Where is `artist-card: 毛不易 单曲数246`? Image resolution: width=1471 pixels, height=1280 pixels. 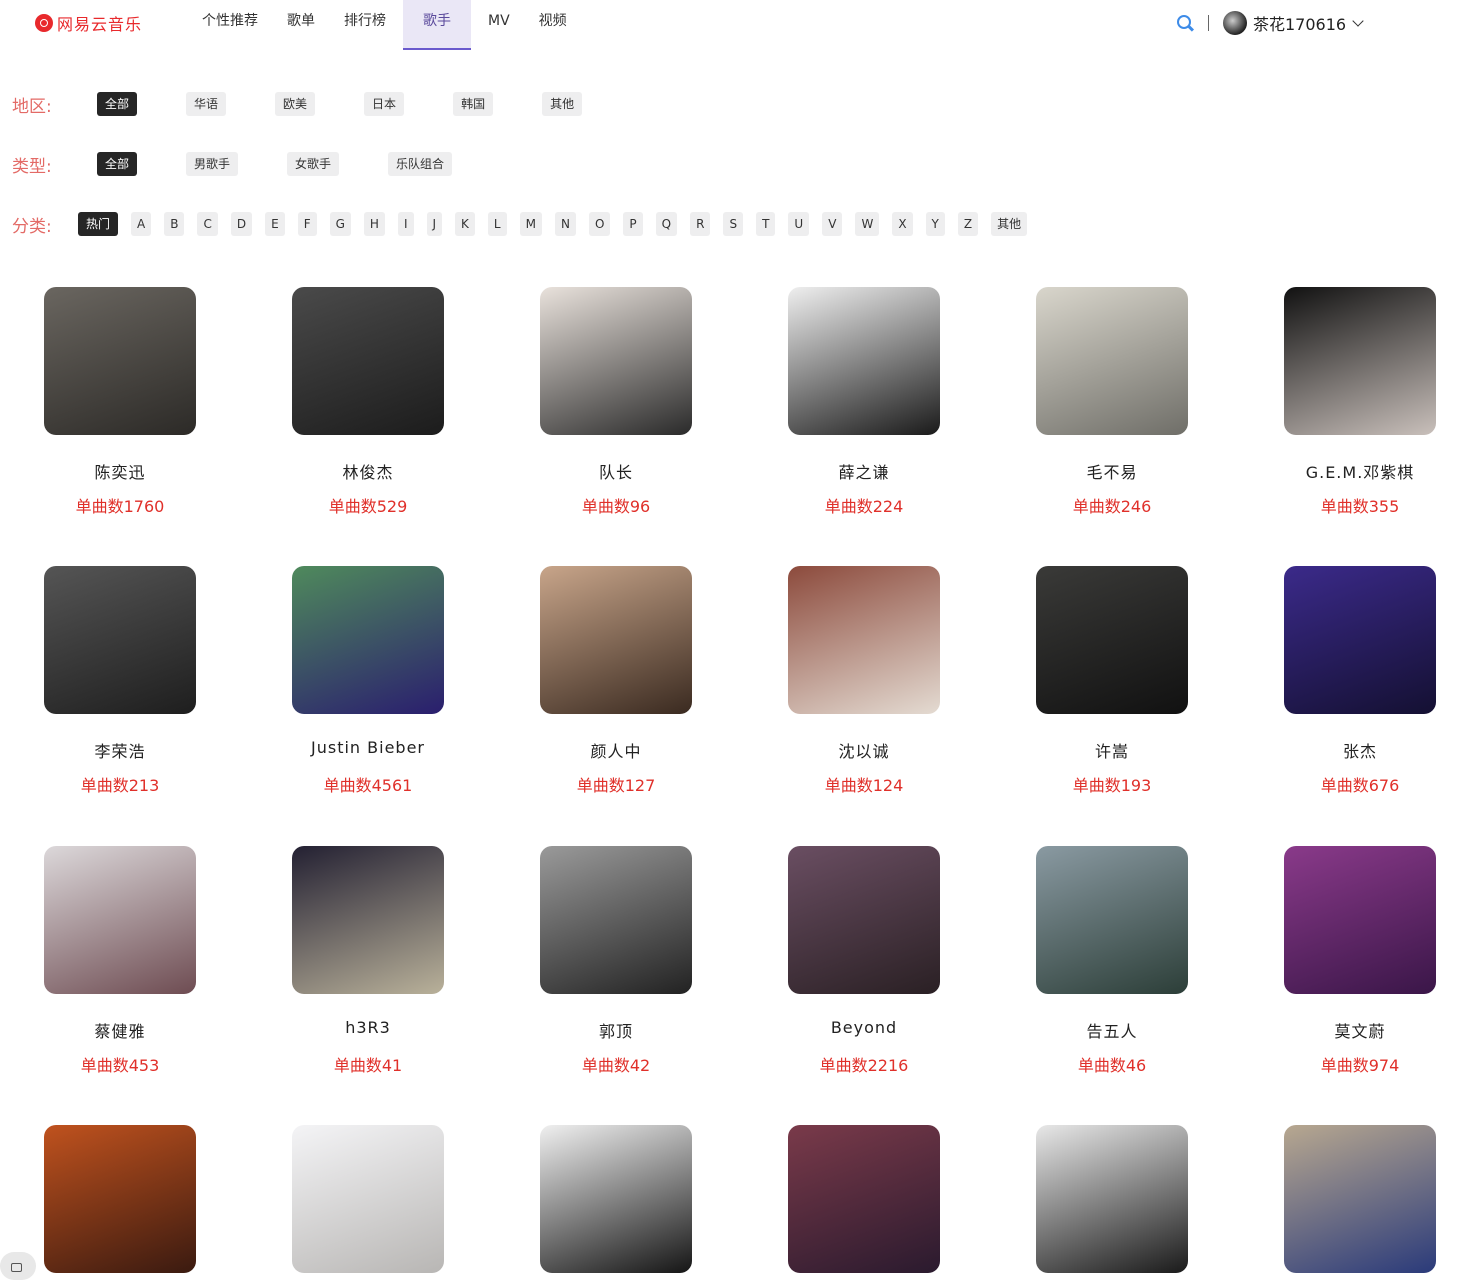
artist-card: 毛不易 单曲数246 is located at coordinates (1112, 402).